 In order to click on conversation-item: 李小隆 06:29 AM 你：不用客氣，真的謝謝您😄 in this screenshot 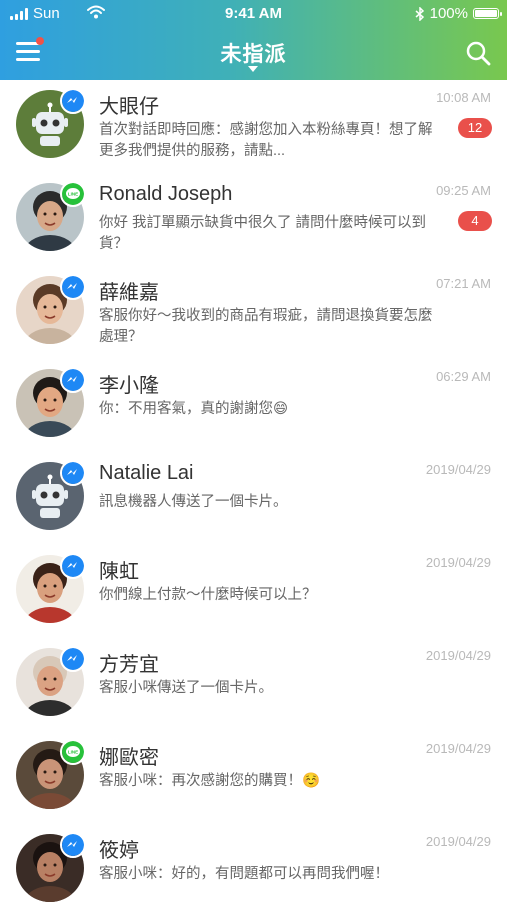, I will do `click(253, 405)`.